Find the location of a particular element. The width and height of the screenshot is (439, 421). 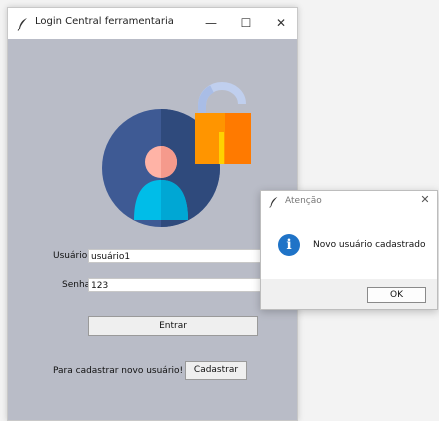

padlock-keyhole is located at coordinates (221, 148).